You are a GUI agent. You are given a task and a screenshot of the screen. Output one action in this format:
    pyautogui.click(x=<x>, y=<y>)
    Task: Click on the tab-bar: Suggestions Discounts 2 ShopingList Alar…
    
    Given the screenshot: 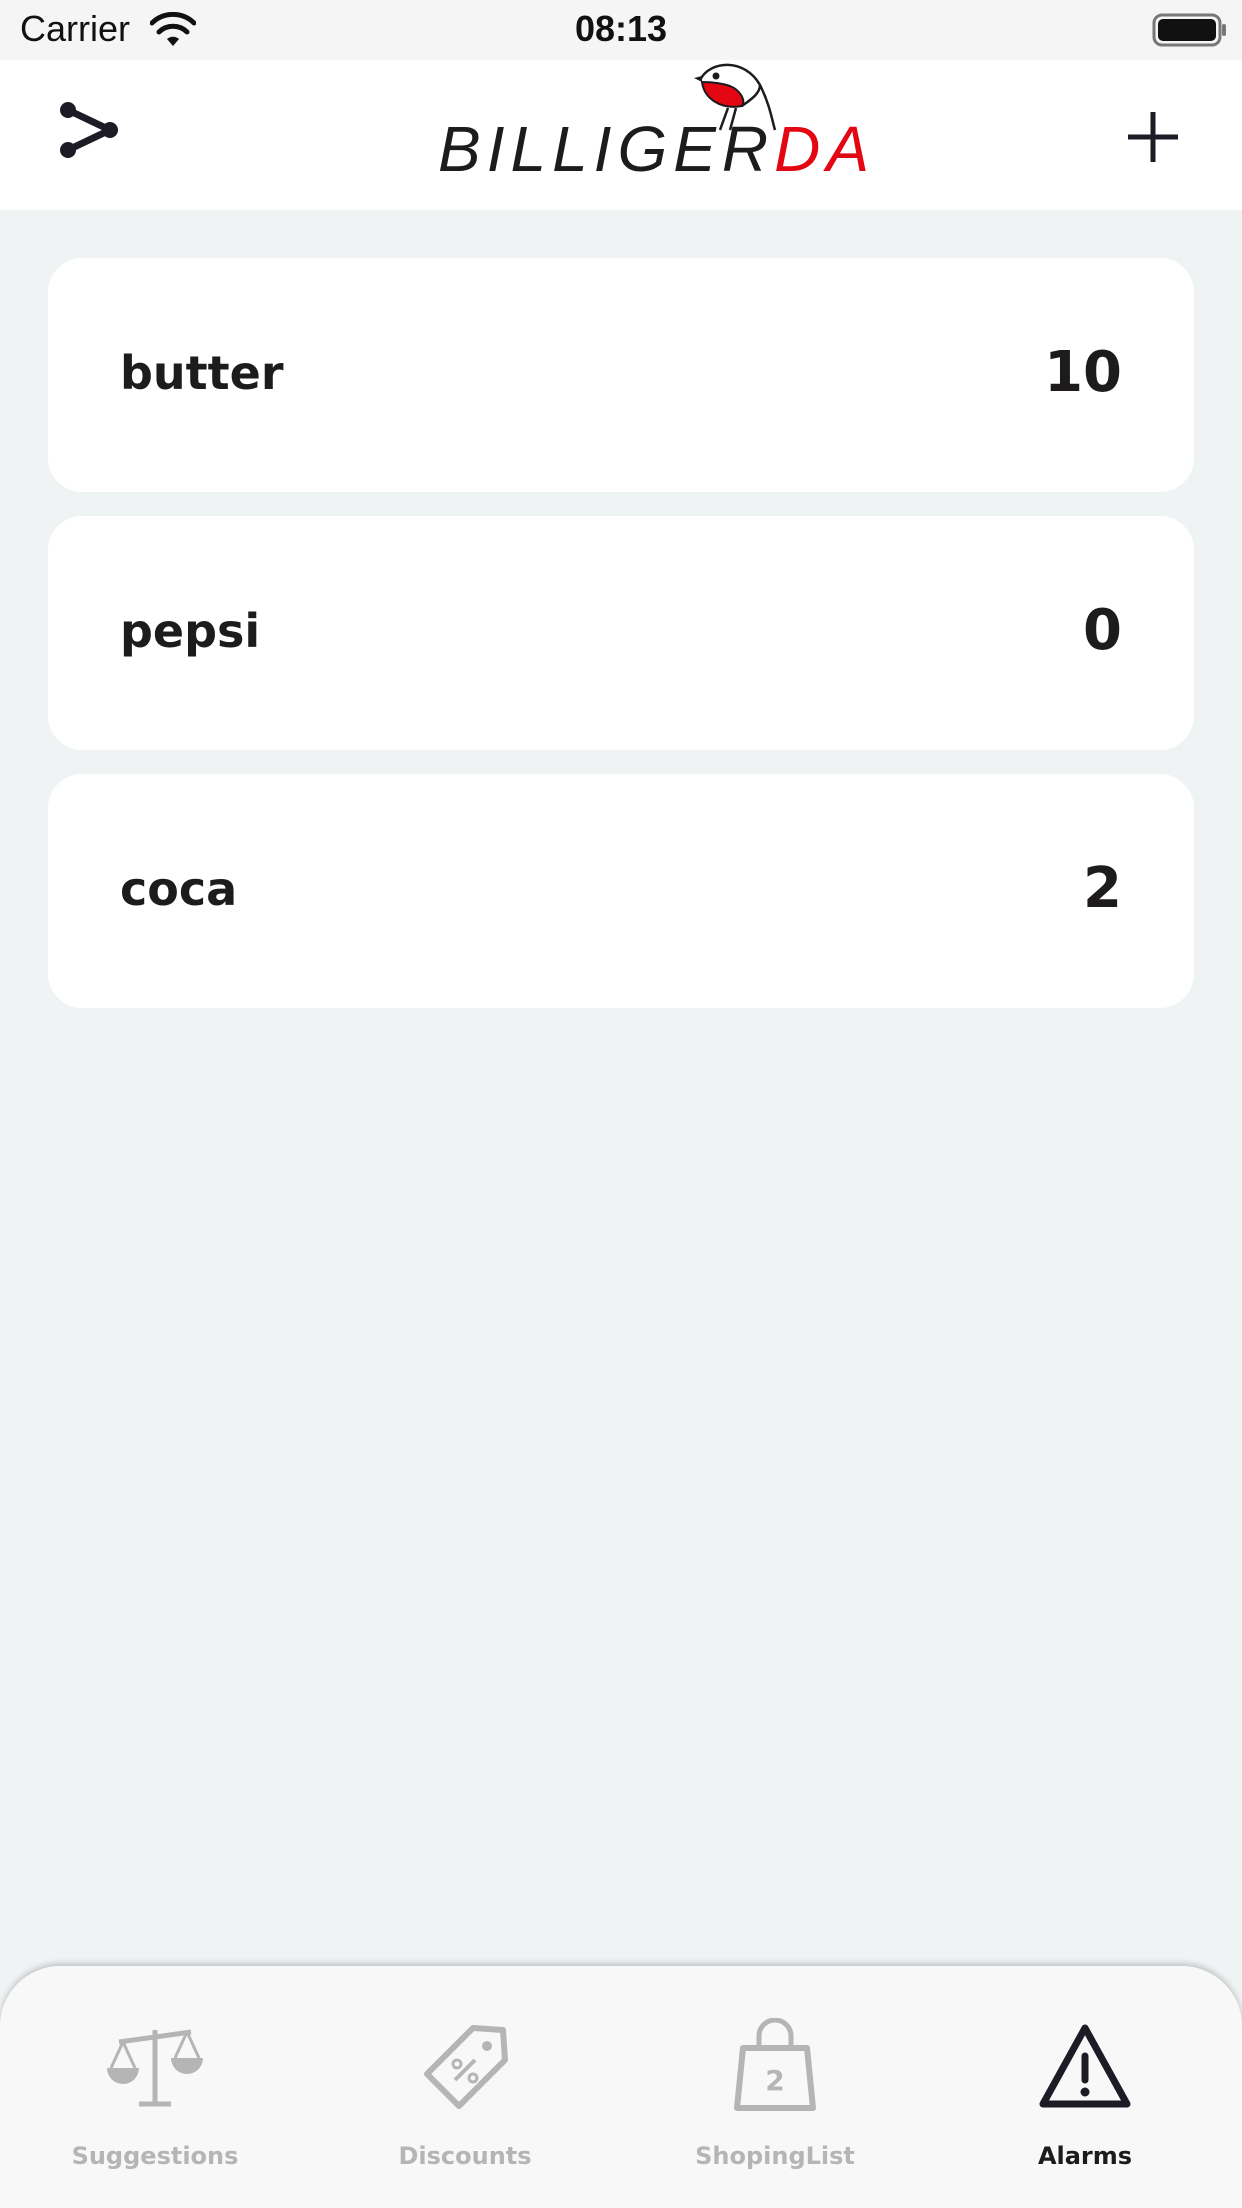 What is the action you would take?
    pyautogui.click(x=621, y=2087)
    